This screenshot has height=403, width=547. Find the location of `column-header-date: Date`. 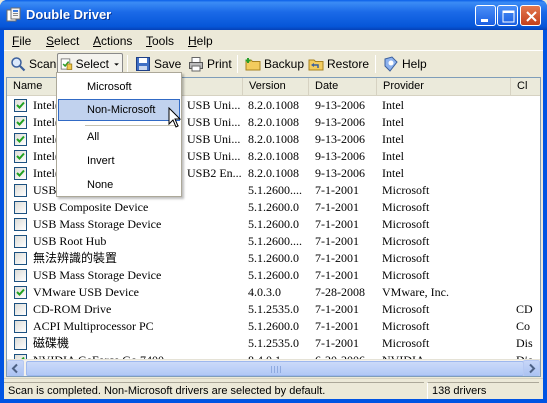

column-header-date: Date is located at coordinates (343, 87).